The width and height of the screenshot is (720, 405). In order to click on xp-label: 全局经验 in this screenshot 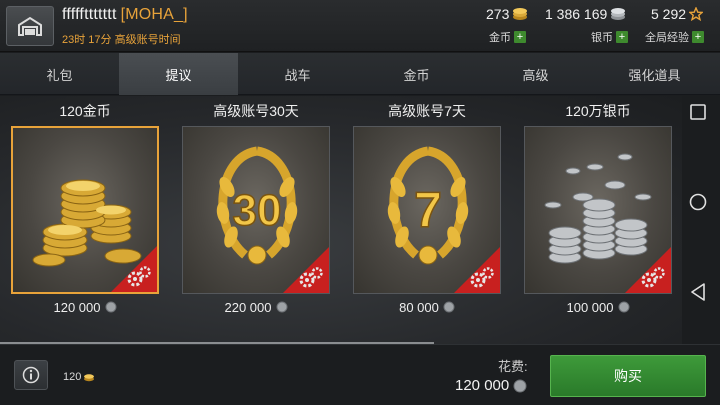, I will do `click(667, 38)`.